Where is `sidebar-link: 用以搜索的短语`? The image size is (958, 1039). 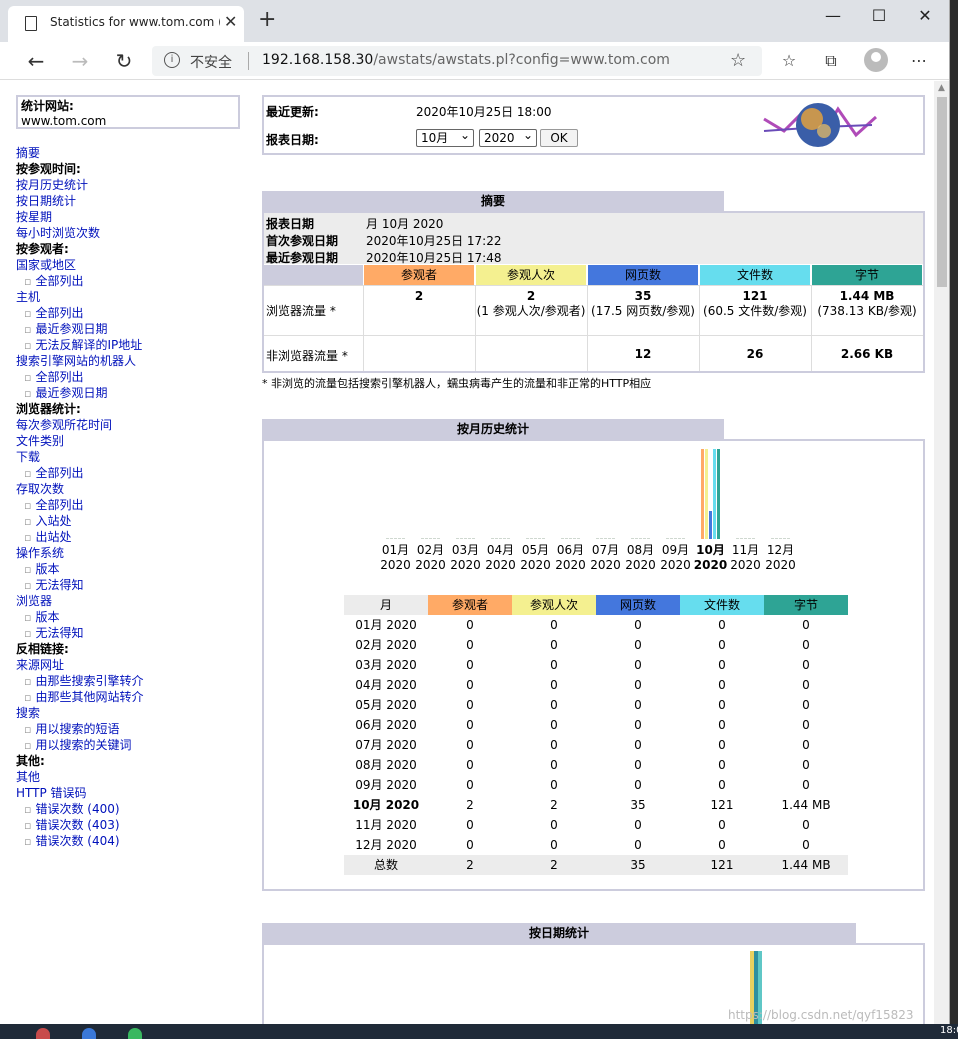
sidebar-link: 用以搜索的短语 is located at coordinates (131, 729).